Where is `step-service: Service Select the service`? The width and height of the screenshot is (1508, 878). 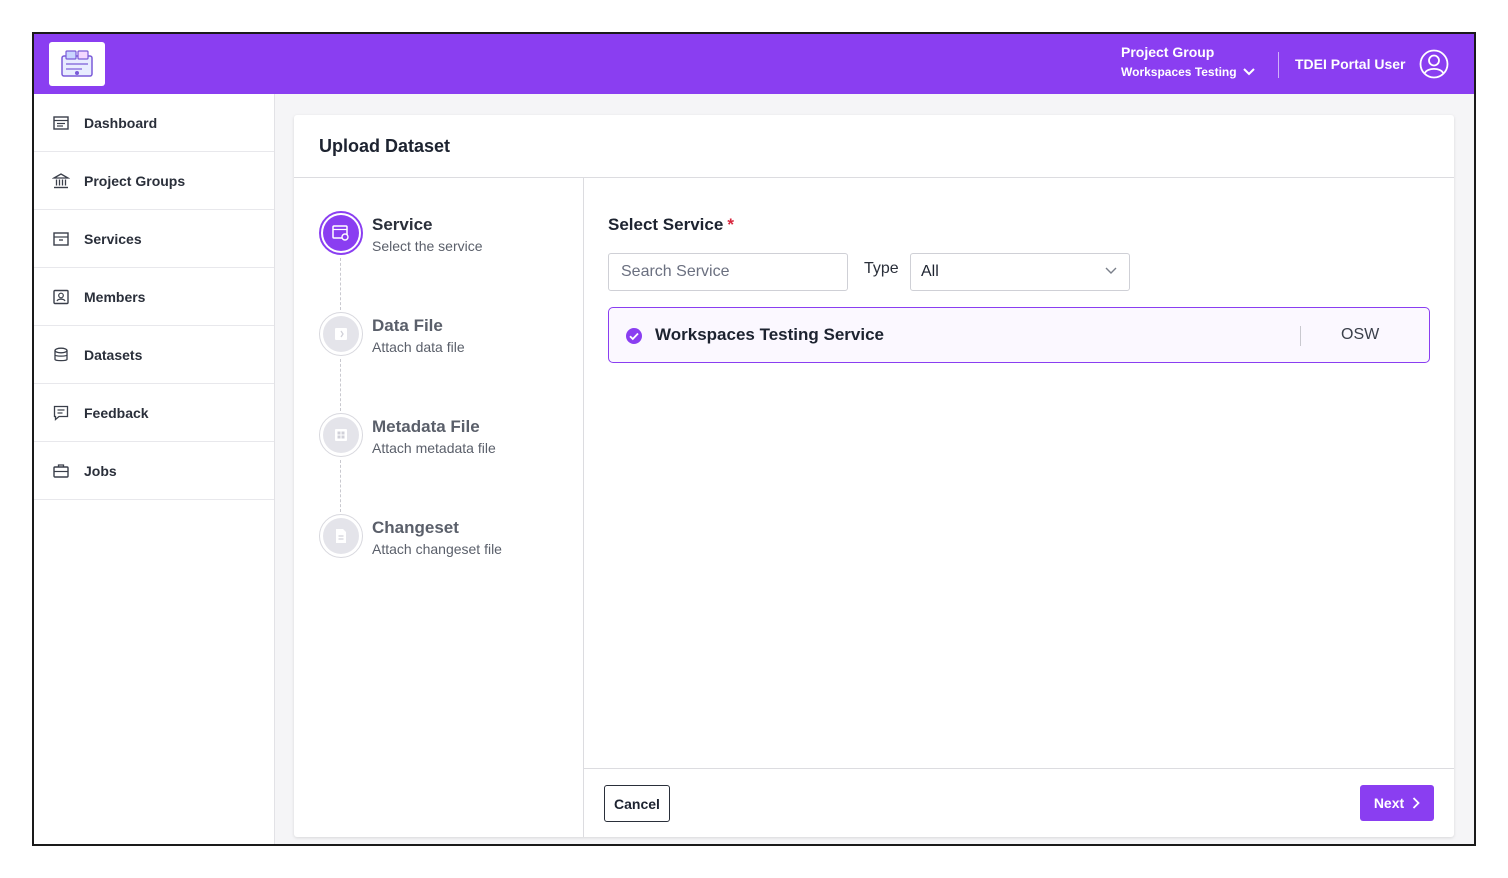
step-service: Service Select the service is located at coordinates (449, 241).